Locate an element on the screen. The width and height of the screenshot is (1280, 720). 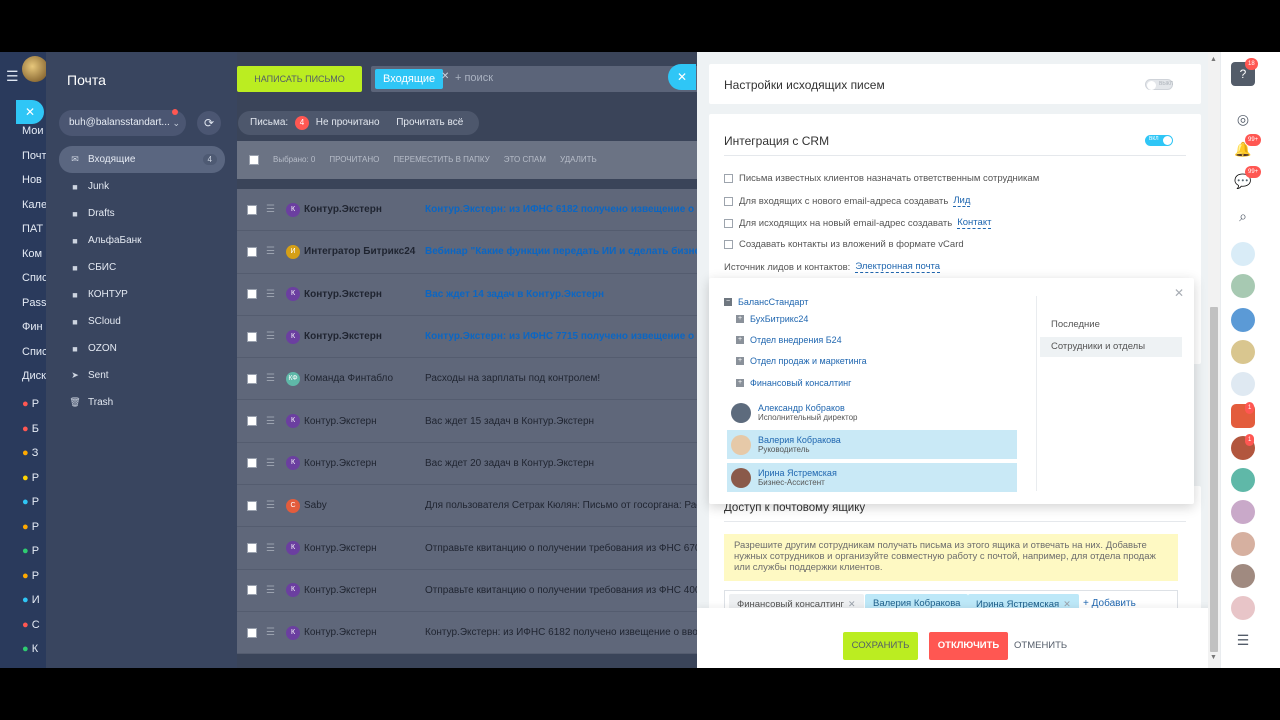
scroll-down-icon: ▼ is located at coordinates (1213, 657).